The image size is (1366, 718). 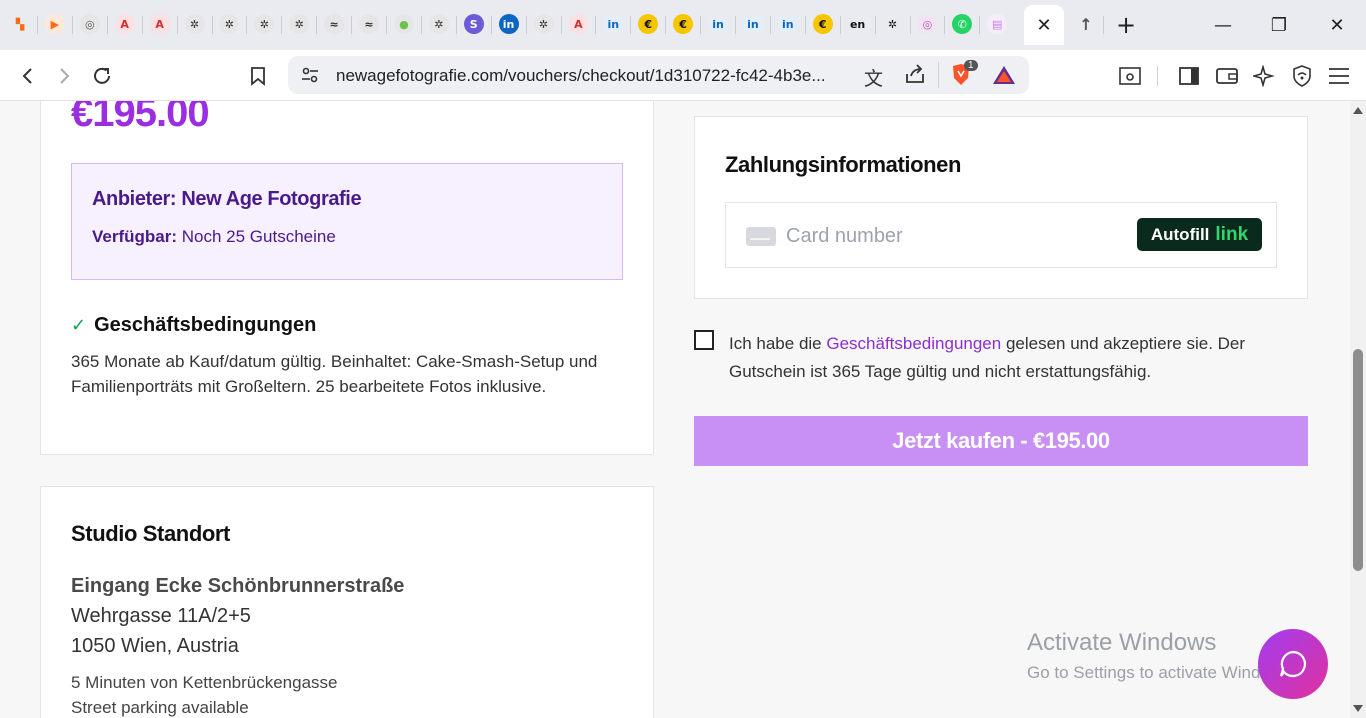 I want to click on terms-checkbox, so click(x=704, y=340).